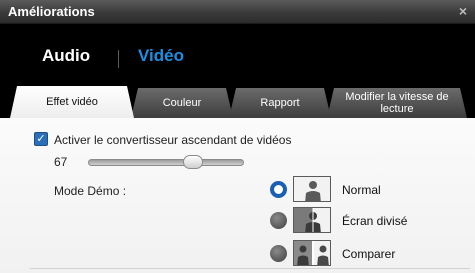 This screenshot has height=273, width=475. I want to click on panel-divider, so click(250, 268).